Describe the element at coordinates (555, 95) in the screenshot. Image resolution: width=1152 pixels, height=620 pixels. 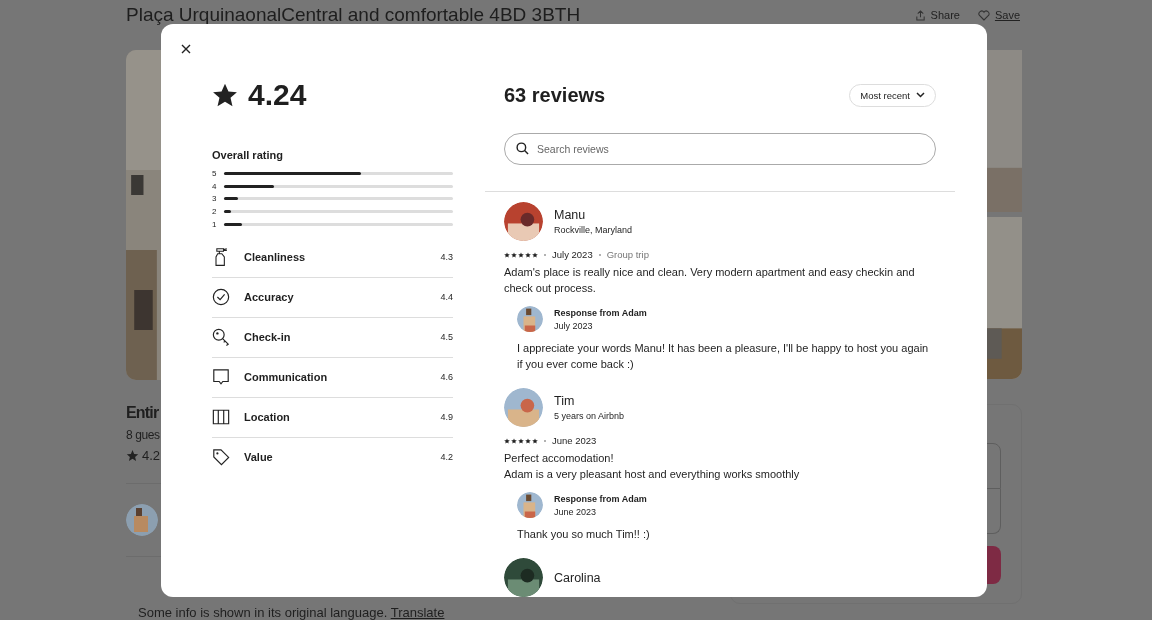
I see `reviews-count: 63 reviews` at that location.